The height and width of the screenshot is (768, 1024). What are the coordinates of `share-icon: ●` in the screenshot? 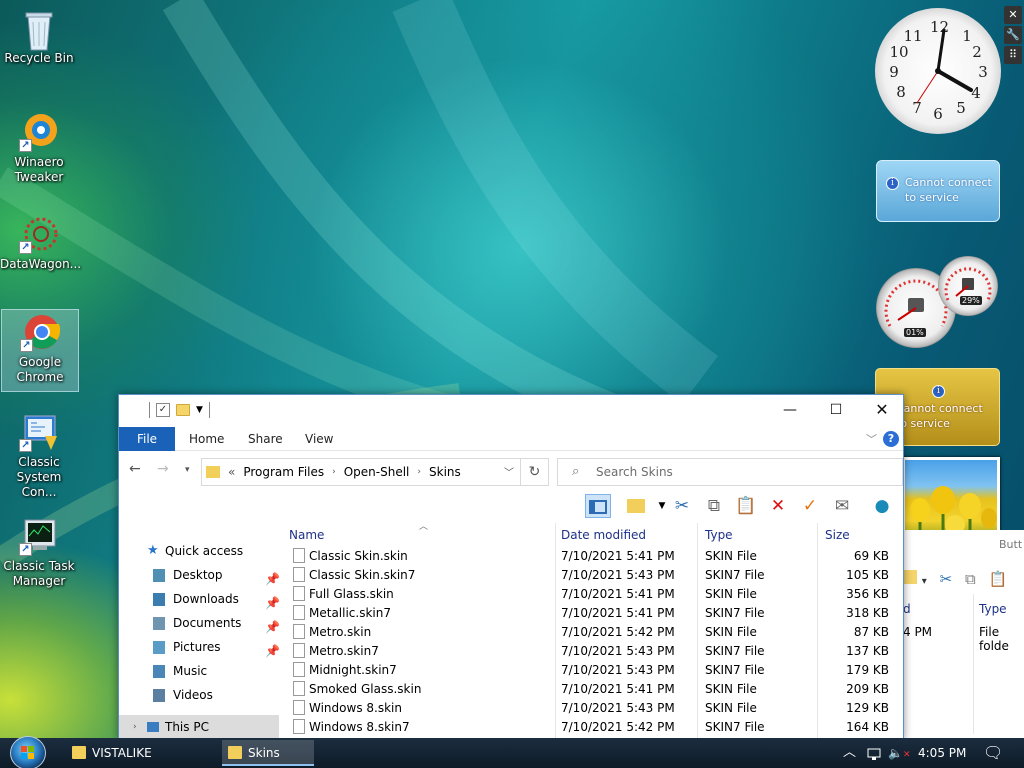 It's located at (882, 506).